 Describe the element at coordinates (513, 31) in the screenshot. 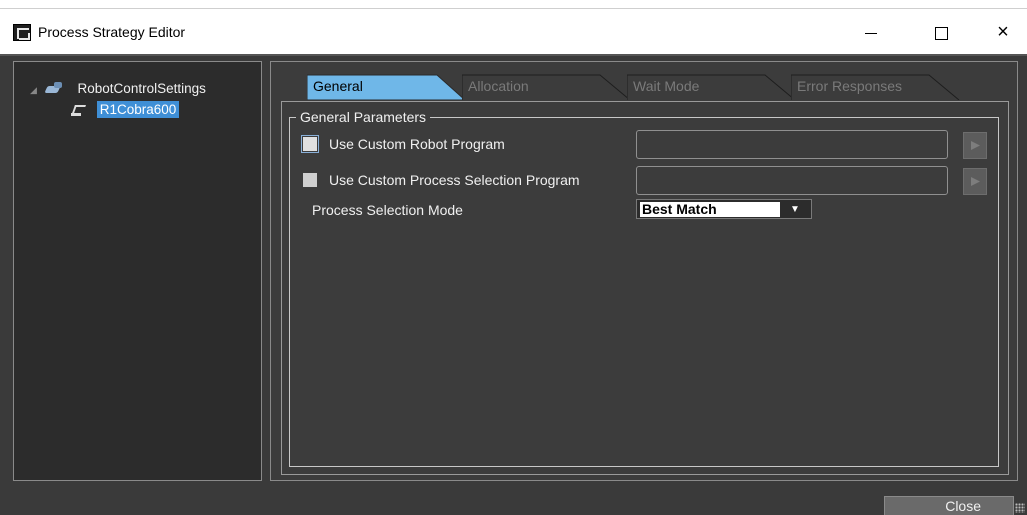

I see `title-bar: Process Strategy Editor ×` at that location.